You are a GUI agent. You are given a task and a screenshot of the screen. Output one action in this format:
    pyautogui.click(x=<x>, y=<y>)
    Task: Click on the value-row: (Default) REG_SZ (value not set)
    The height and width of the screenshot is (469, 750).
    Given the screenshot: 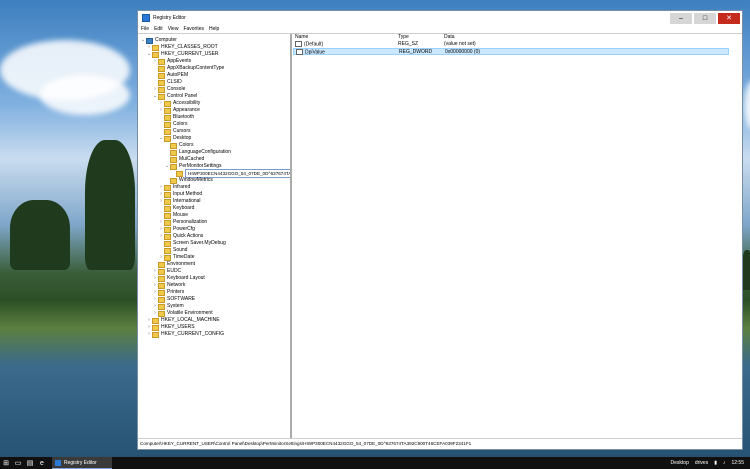 What is the action you would take?
    pyautogui.click(x=511, y=44)
    